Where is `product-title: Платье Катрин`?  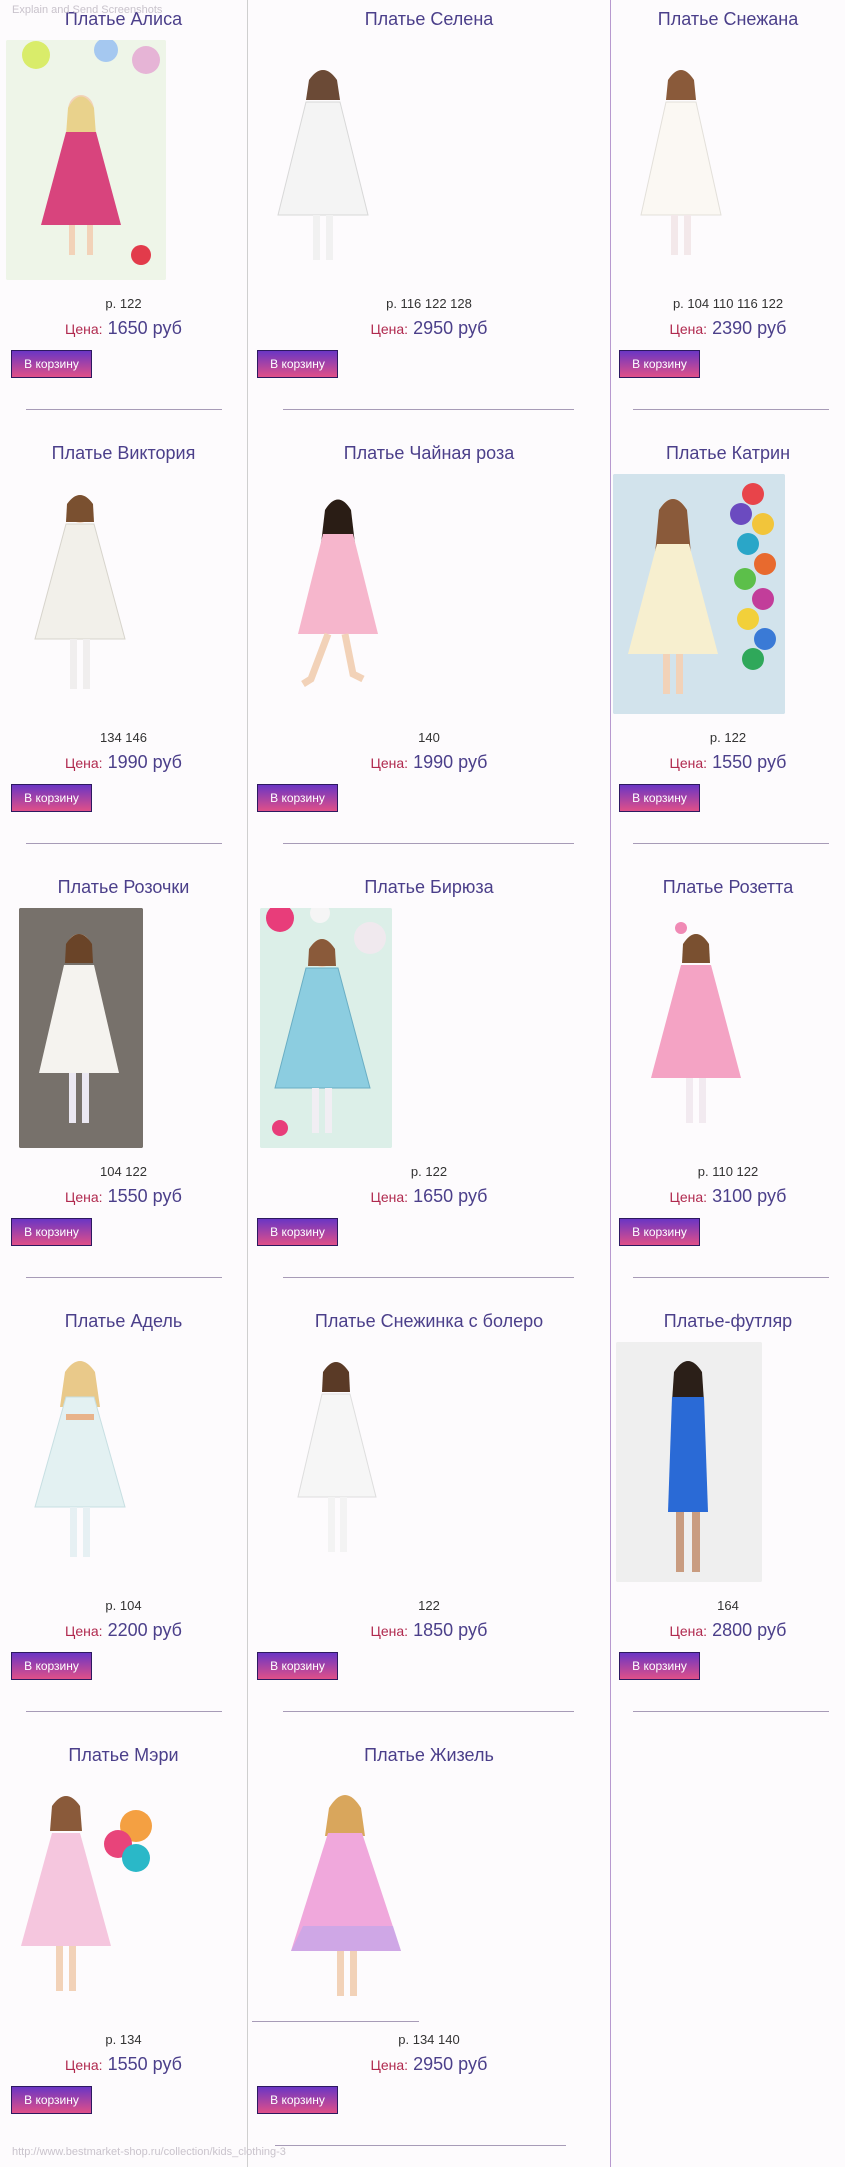
product-title: Платье Катрин is located at coordinates (728, 453).